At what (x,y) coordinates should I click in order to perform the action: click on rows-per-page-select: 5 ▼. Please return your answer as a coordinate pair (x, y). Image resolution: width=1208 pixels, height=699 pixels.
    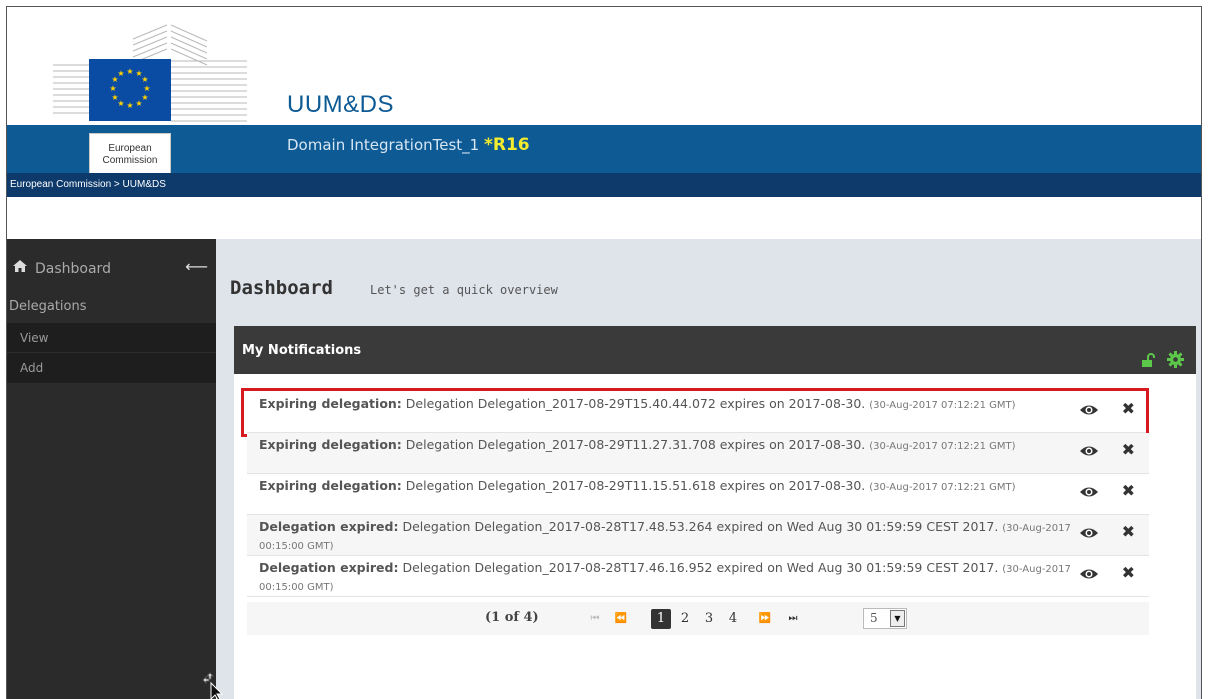
    Looking at the image, I should click on (885, 618).